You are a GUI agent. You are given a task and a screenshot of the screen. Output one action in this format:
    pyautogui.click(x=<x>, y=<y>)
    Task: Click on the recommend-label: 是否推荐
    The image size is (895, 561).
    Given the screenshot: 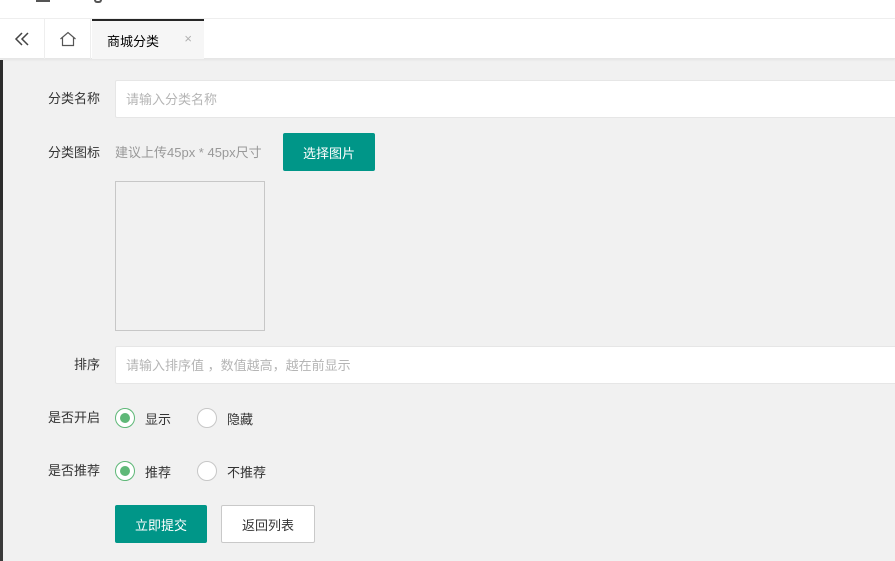 What is the action you would take?
    pyautogui.click(x=73, y=470)
    